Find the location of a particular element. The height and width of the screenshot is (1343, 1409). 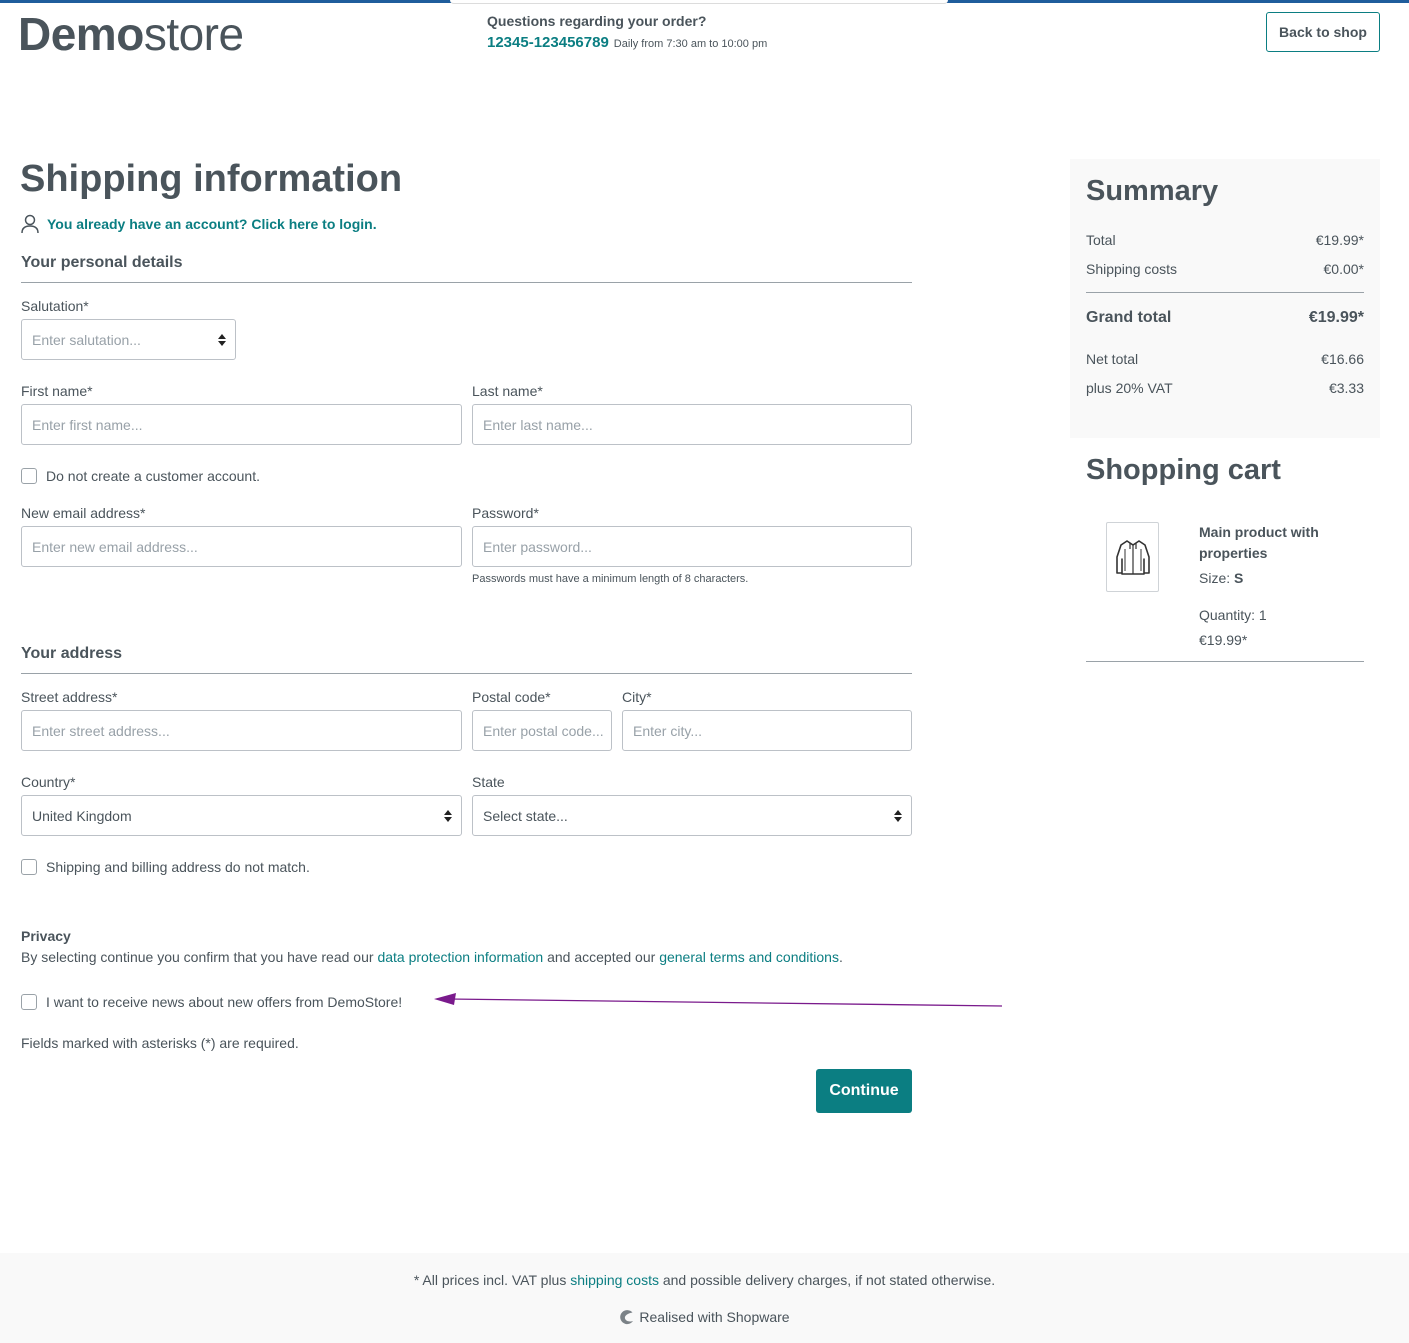

personal-details-divider is located at coordinates (466, 282).